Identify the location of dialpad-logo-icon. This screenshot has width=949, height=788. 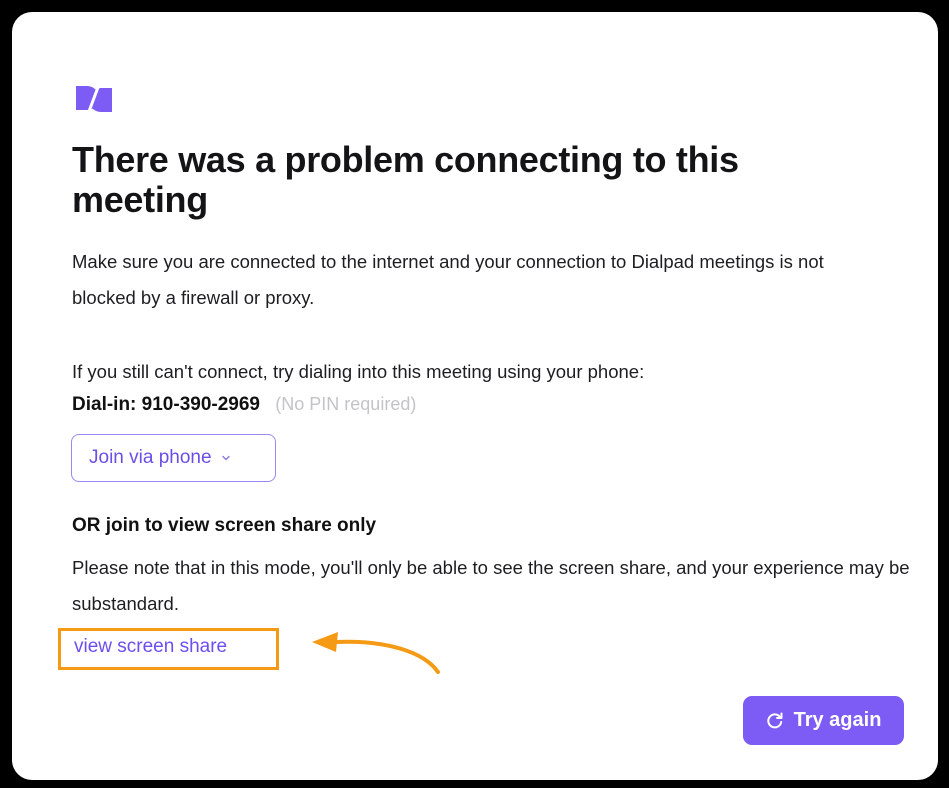
(94, 98).